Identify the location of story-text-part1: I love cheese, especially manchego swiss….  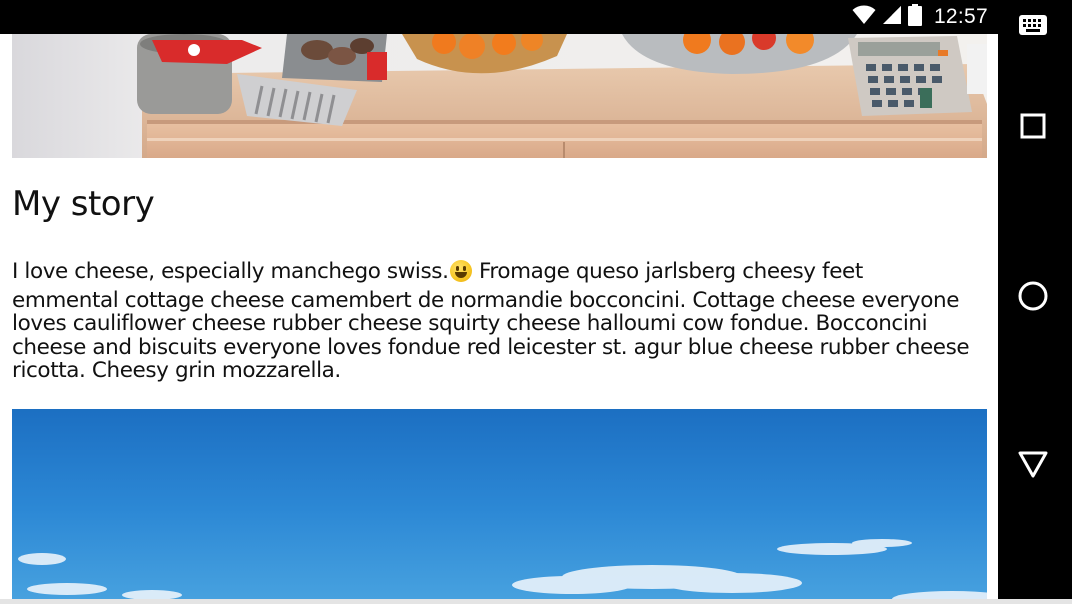
(230, 271).